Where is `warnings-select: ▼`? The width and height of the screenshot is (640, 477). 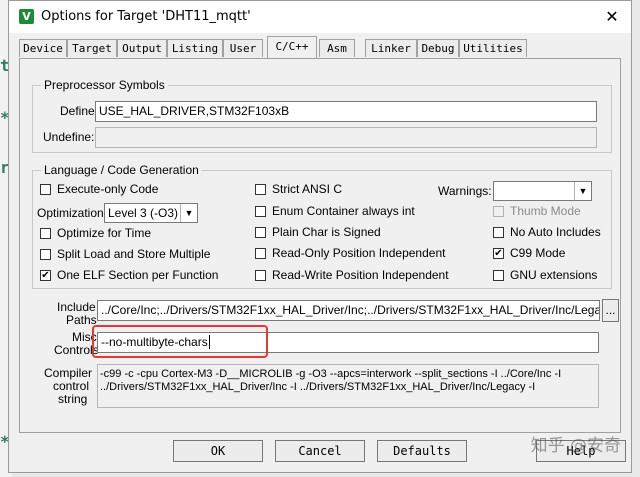 warnings-select: ▼ is located at coordinates (542, 191).